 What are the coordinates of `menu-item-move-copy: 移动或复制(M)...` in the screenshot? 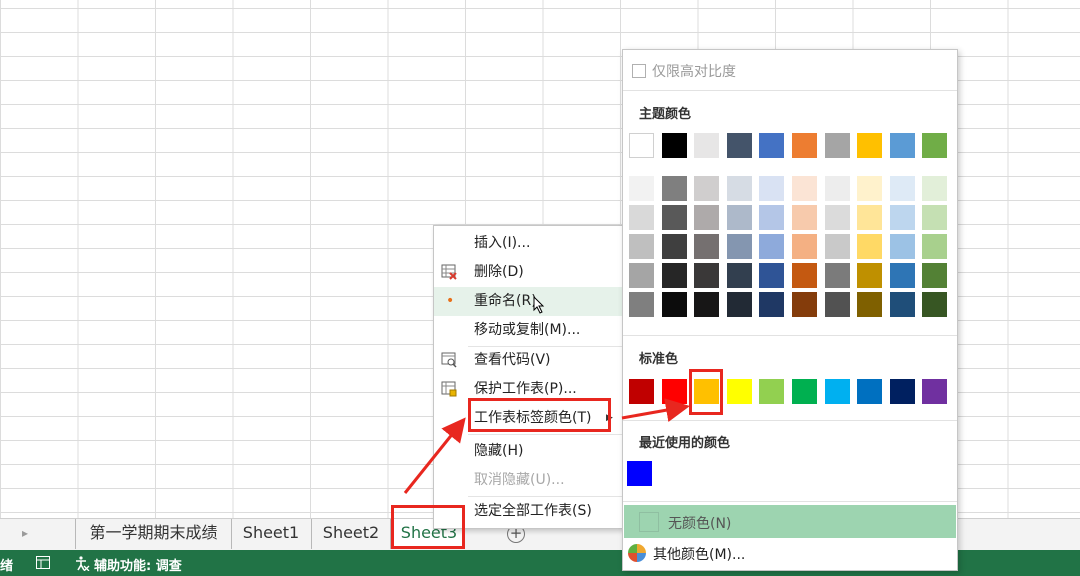 It's located at (528, 330).